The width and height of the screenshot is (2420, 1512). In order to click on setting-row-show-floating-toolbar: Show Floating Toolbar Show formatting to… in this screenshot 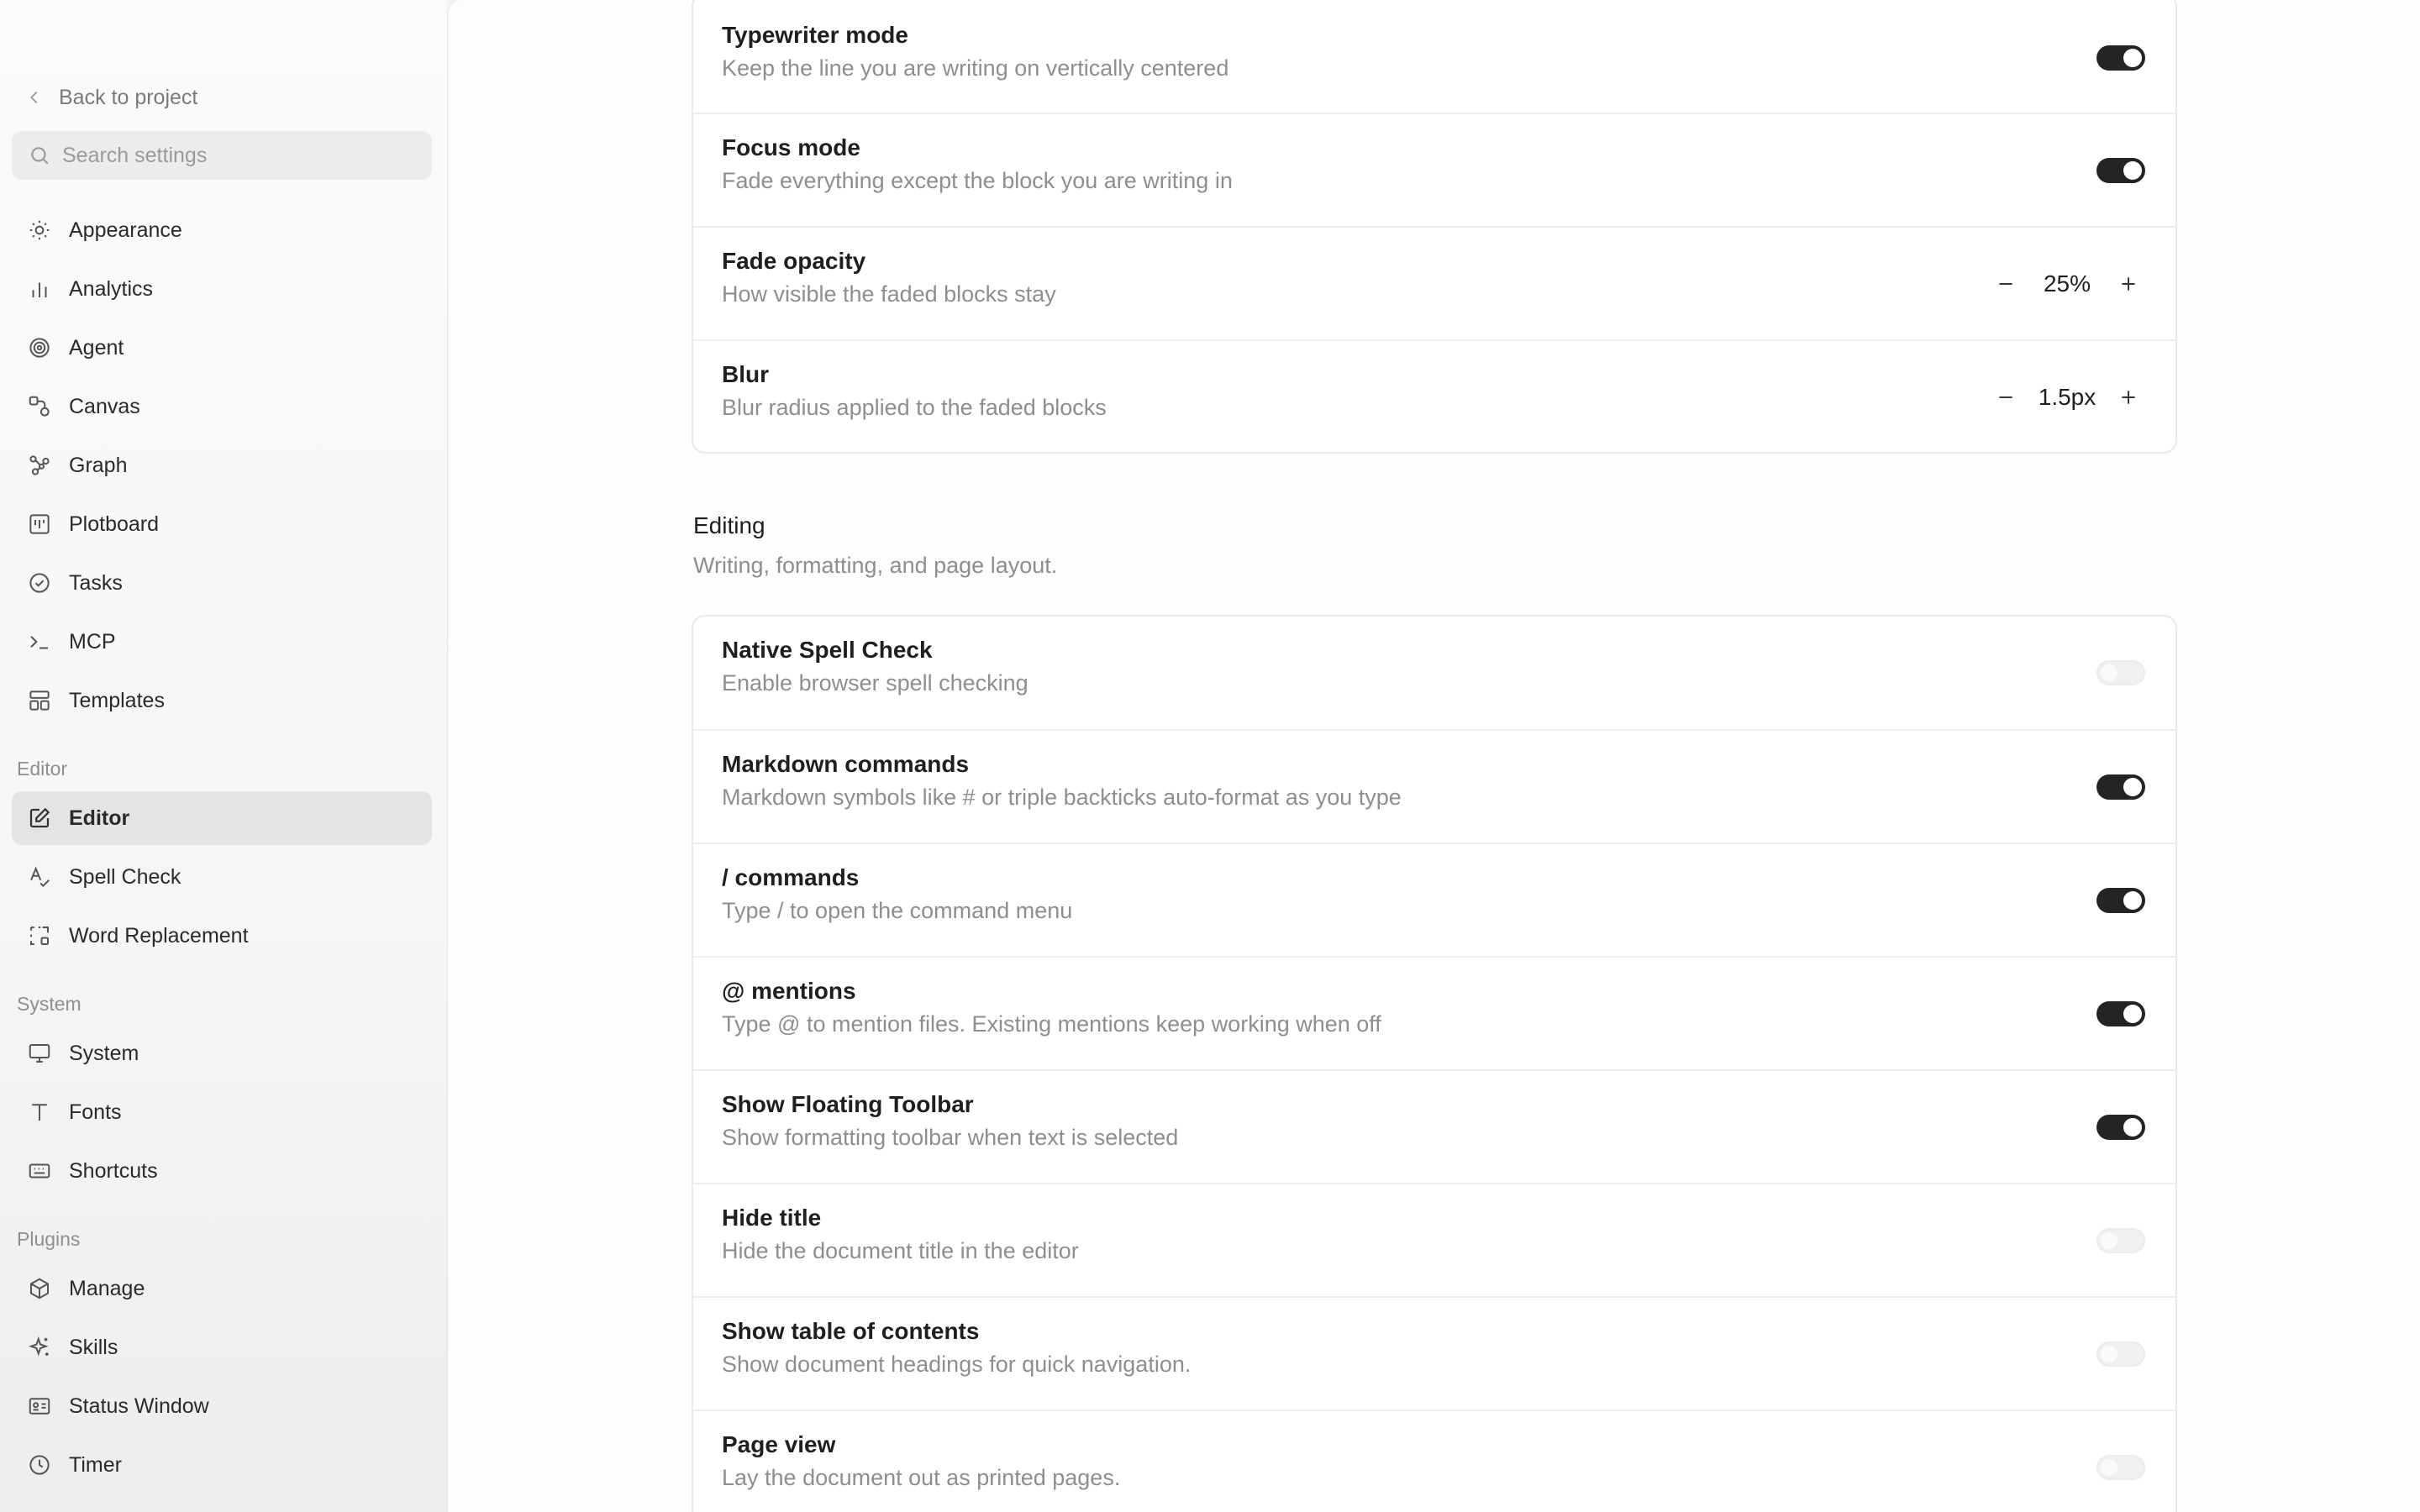, I will do `click(1434, 1125)`.